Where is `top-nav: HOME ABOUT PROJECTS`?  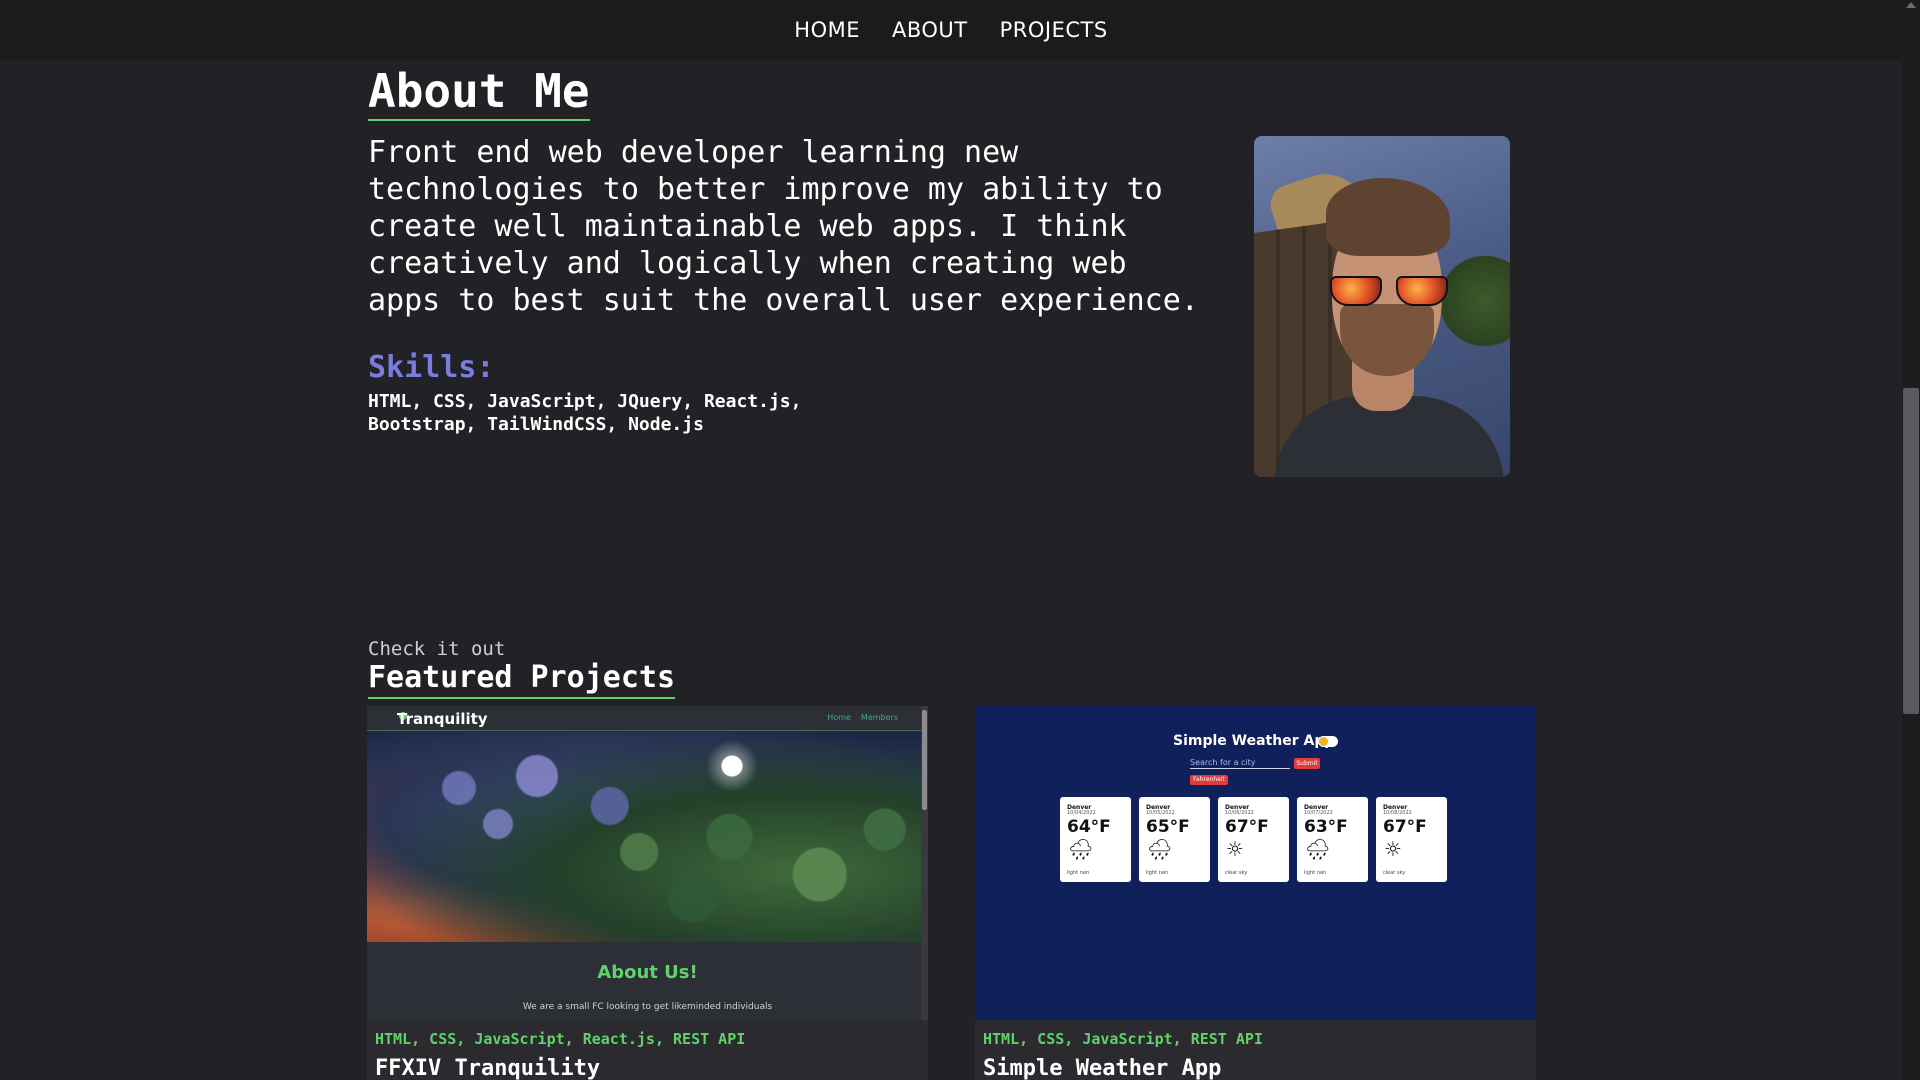
top-nav: HOME ABOUT PROJECTS is located at coordinates (951, 30).